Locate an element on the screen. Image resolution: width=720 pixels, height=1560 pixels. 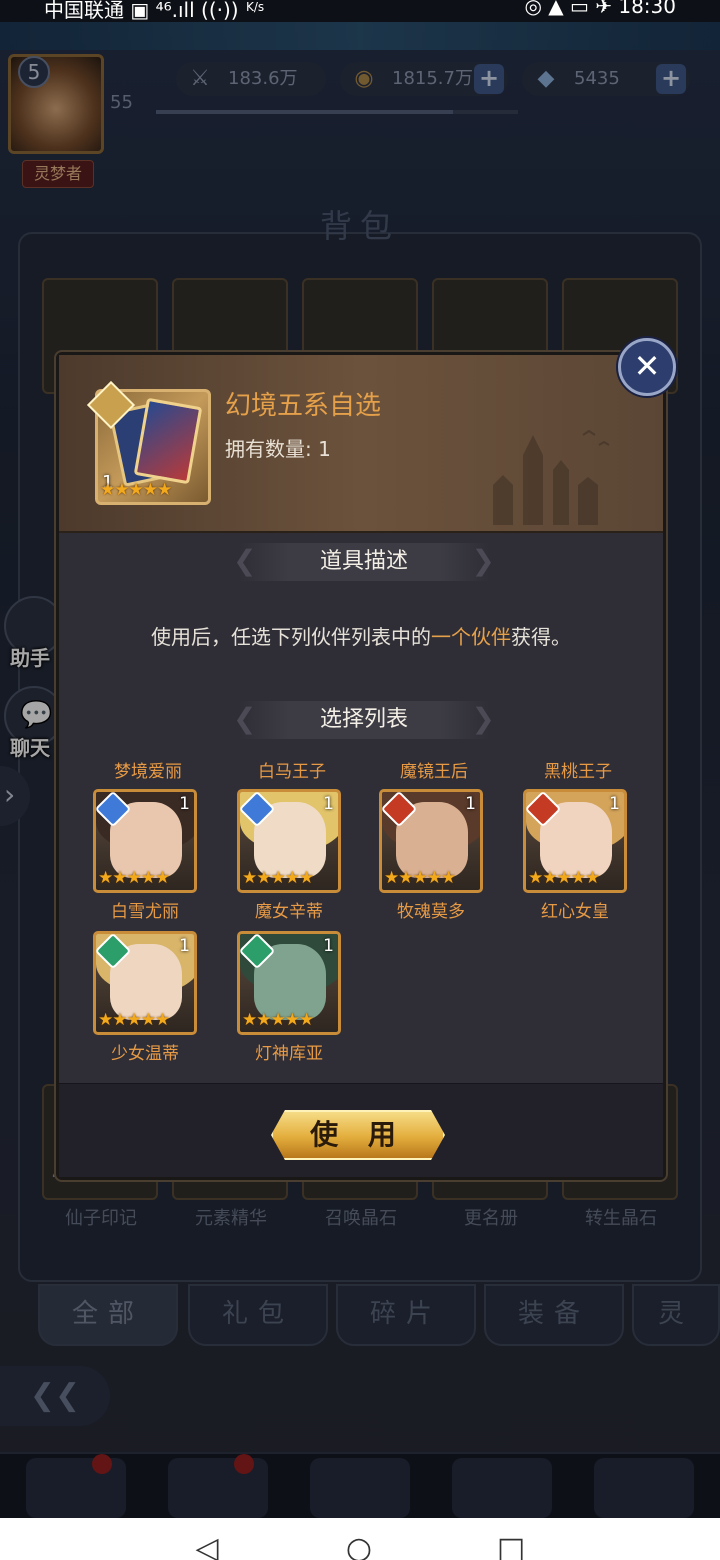
desc-section-header: ❮ 道具描述 ❯ is located at coordinates (364, 562).